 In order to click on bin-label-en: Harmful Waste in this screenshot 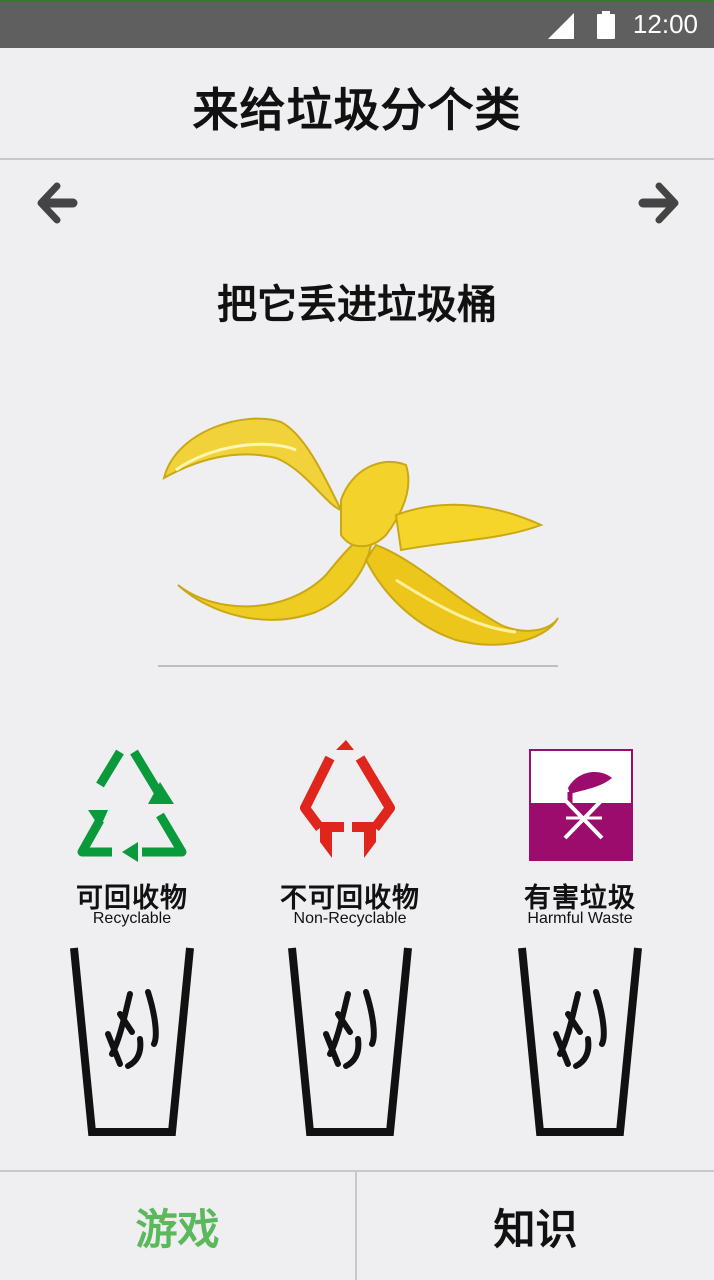, I will do `click(580, 918)`.